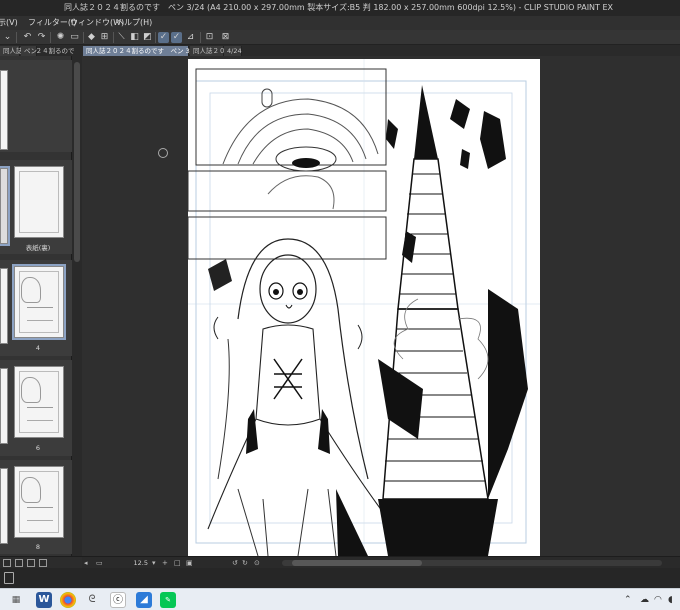 The image size is (680, 610). I want to click on dropdown-icon: ⌄, so click(7, 37).